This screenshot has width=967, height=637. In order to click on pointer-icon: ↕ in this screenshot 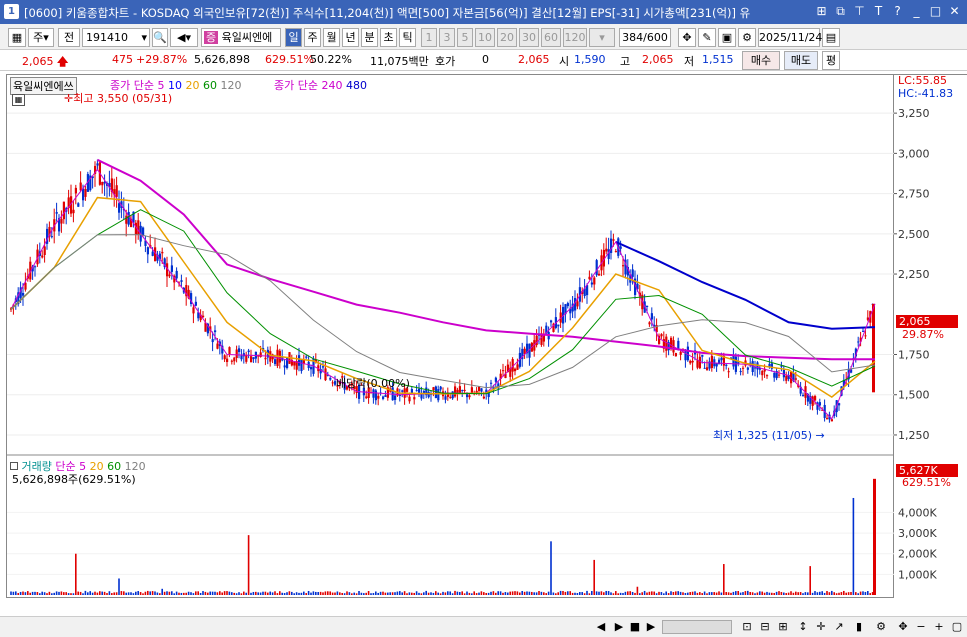, I will do `click(803, 627)`.